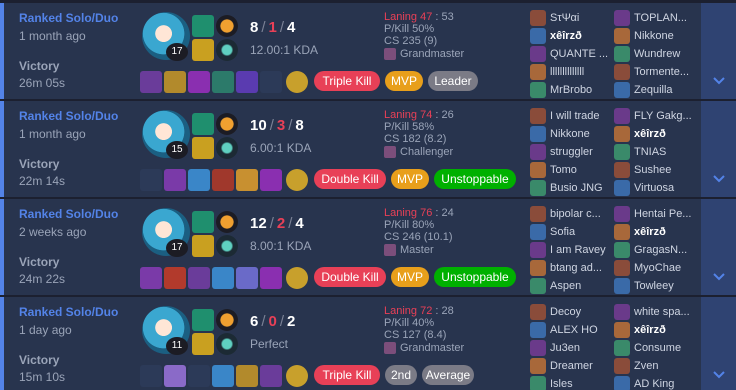 The width and height of the screenshot is (736, 390). I want to click on team-player: Consume, so click(659, 348).